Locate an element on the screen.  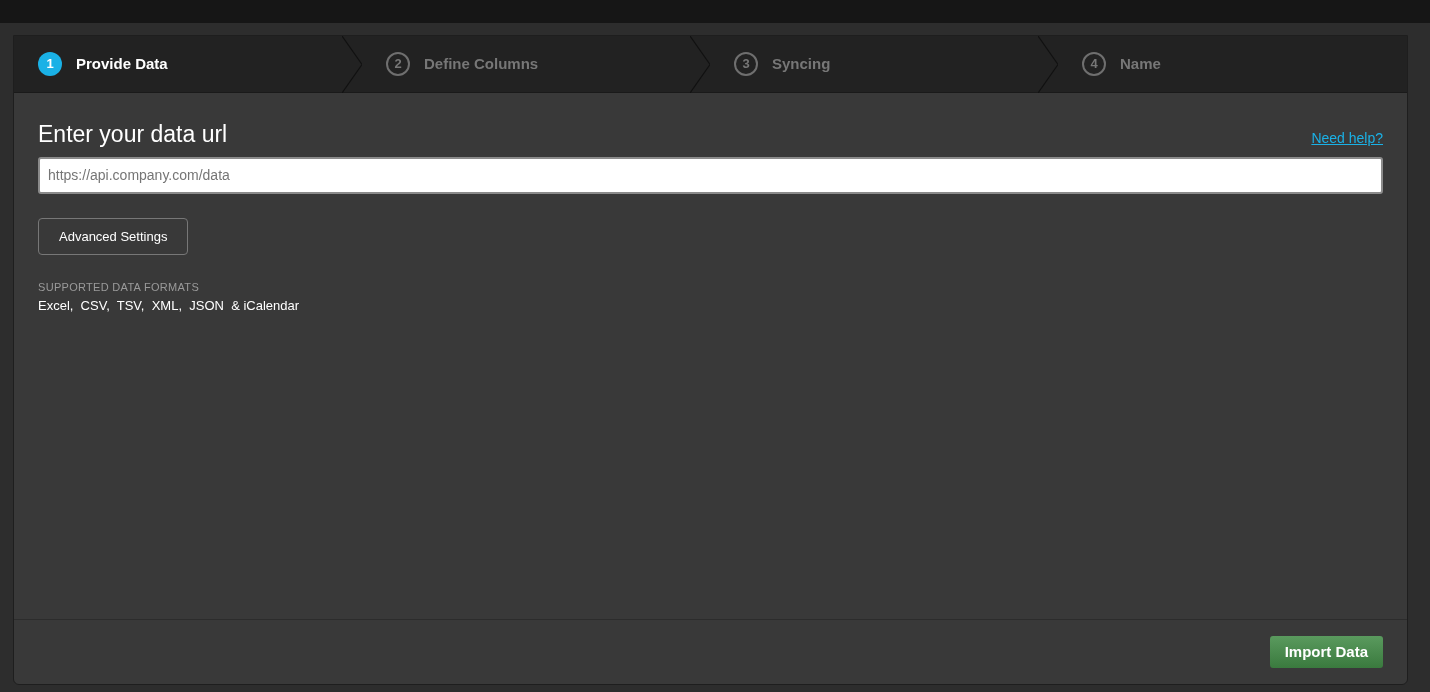
heading: Enter your data url is located at coordinates (133, 135).